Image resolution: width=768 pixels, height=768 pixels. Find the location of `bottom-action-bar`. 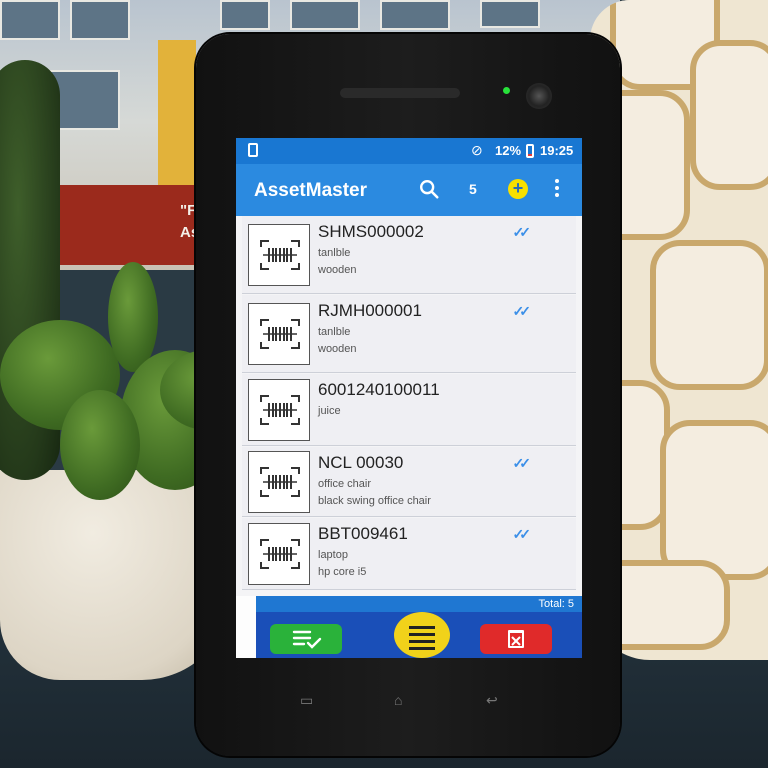

bottom-action-bar is located at coordinates (419, 635).